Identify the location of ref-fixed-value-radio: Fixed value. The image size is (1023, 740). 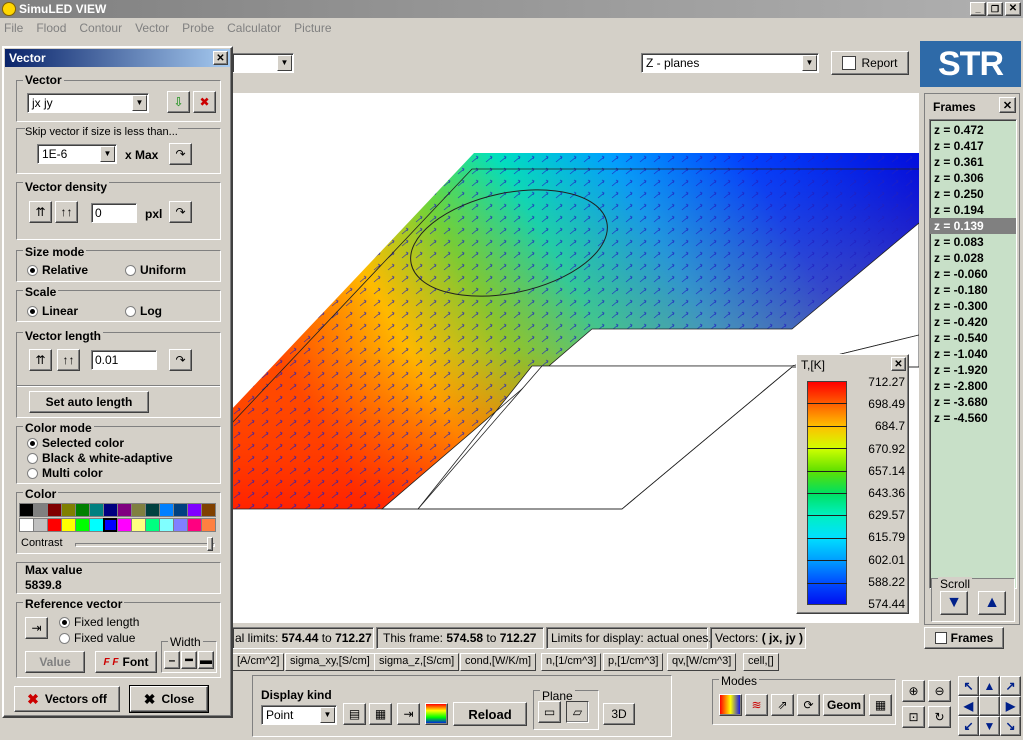
(97, 638).